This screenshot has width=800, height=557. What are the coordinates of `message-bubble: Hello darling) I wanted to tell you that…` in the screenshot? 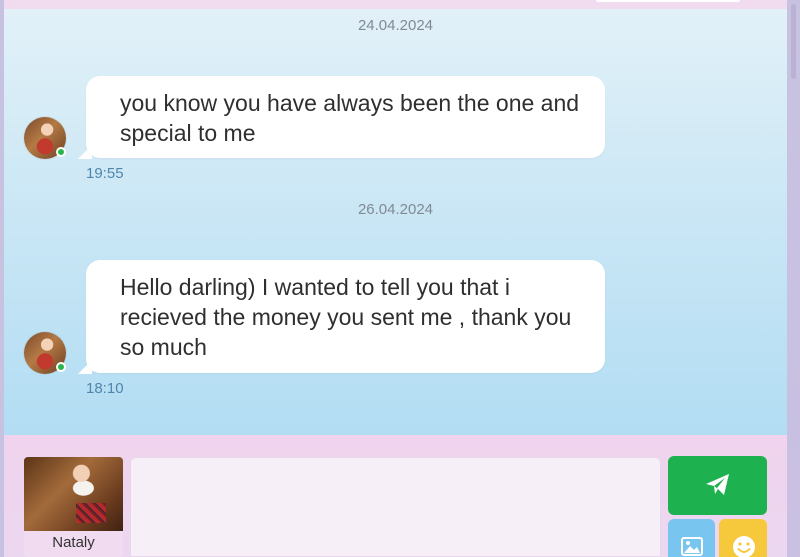 It's located at (345, 316).